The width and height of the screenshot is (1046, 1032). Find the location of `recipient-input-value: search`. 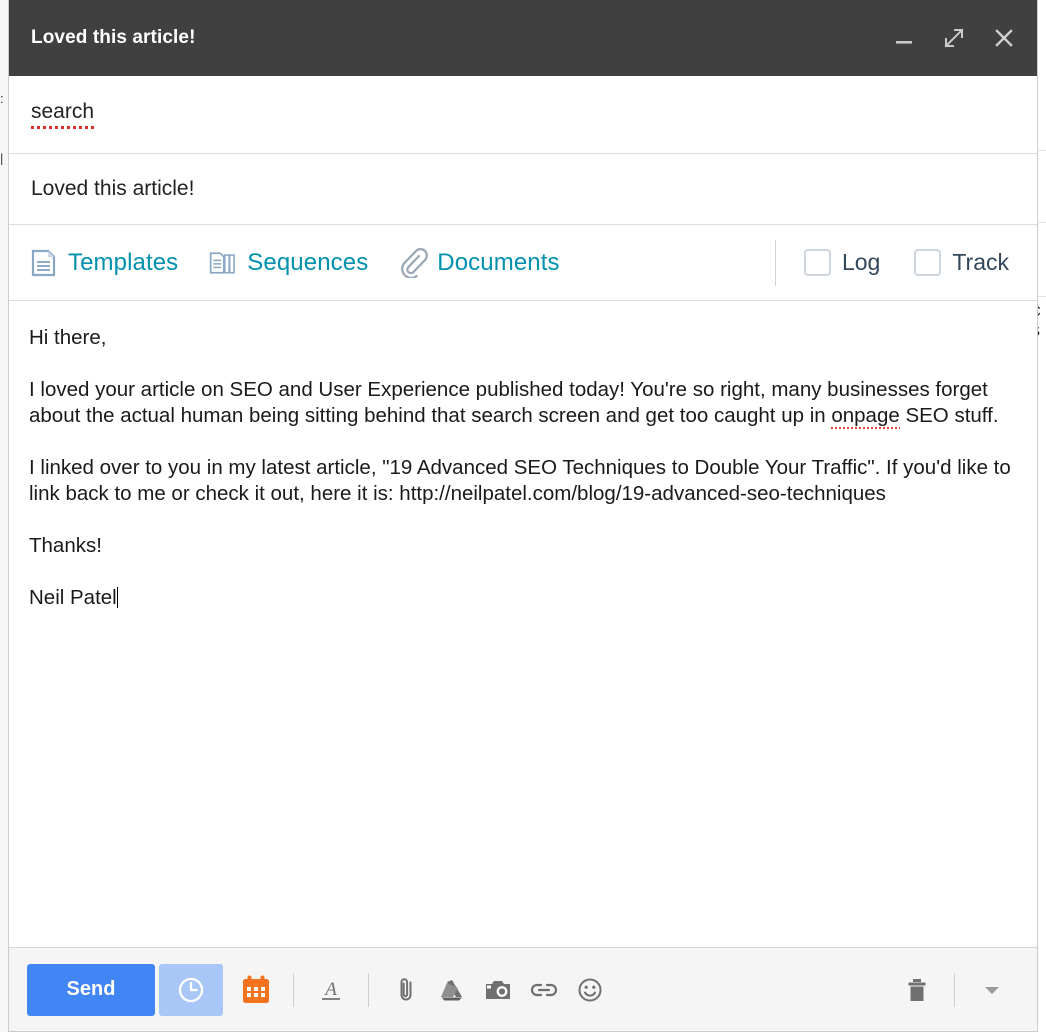

recipient-input-value: search is located at coordinates (63, 114).